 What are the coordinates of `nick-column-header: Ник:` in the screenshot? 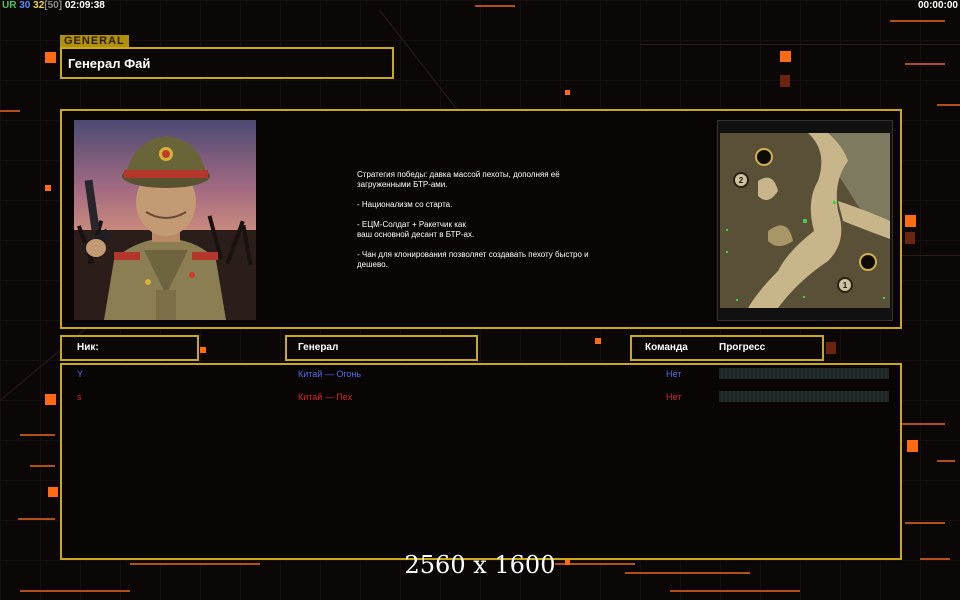 It's located at (129, 348).